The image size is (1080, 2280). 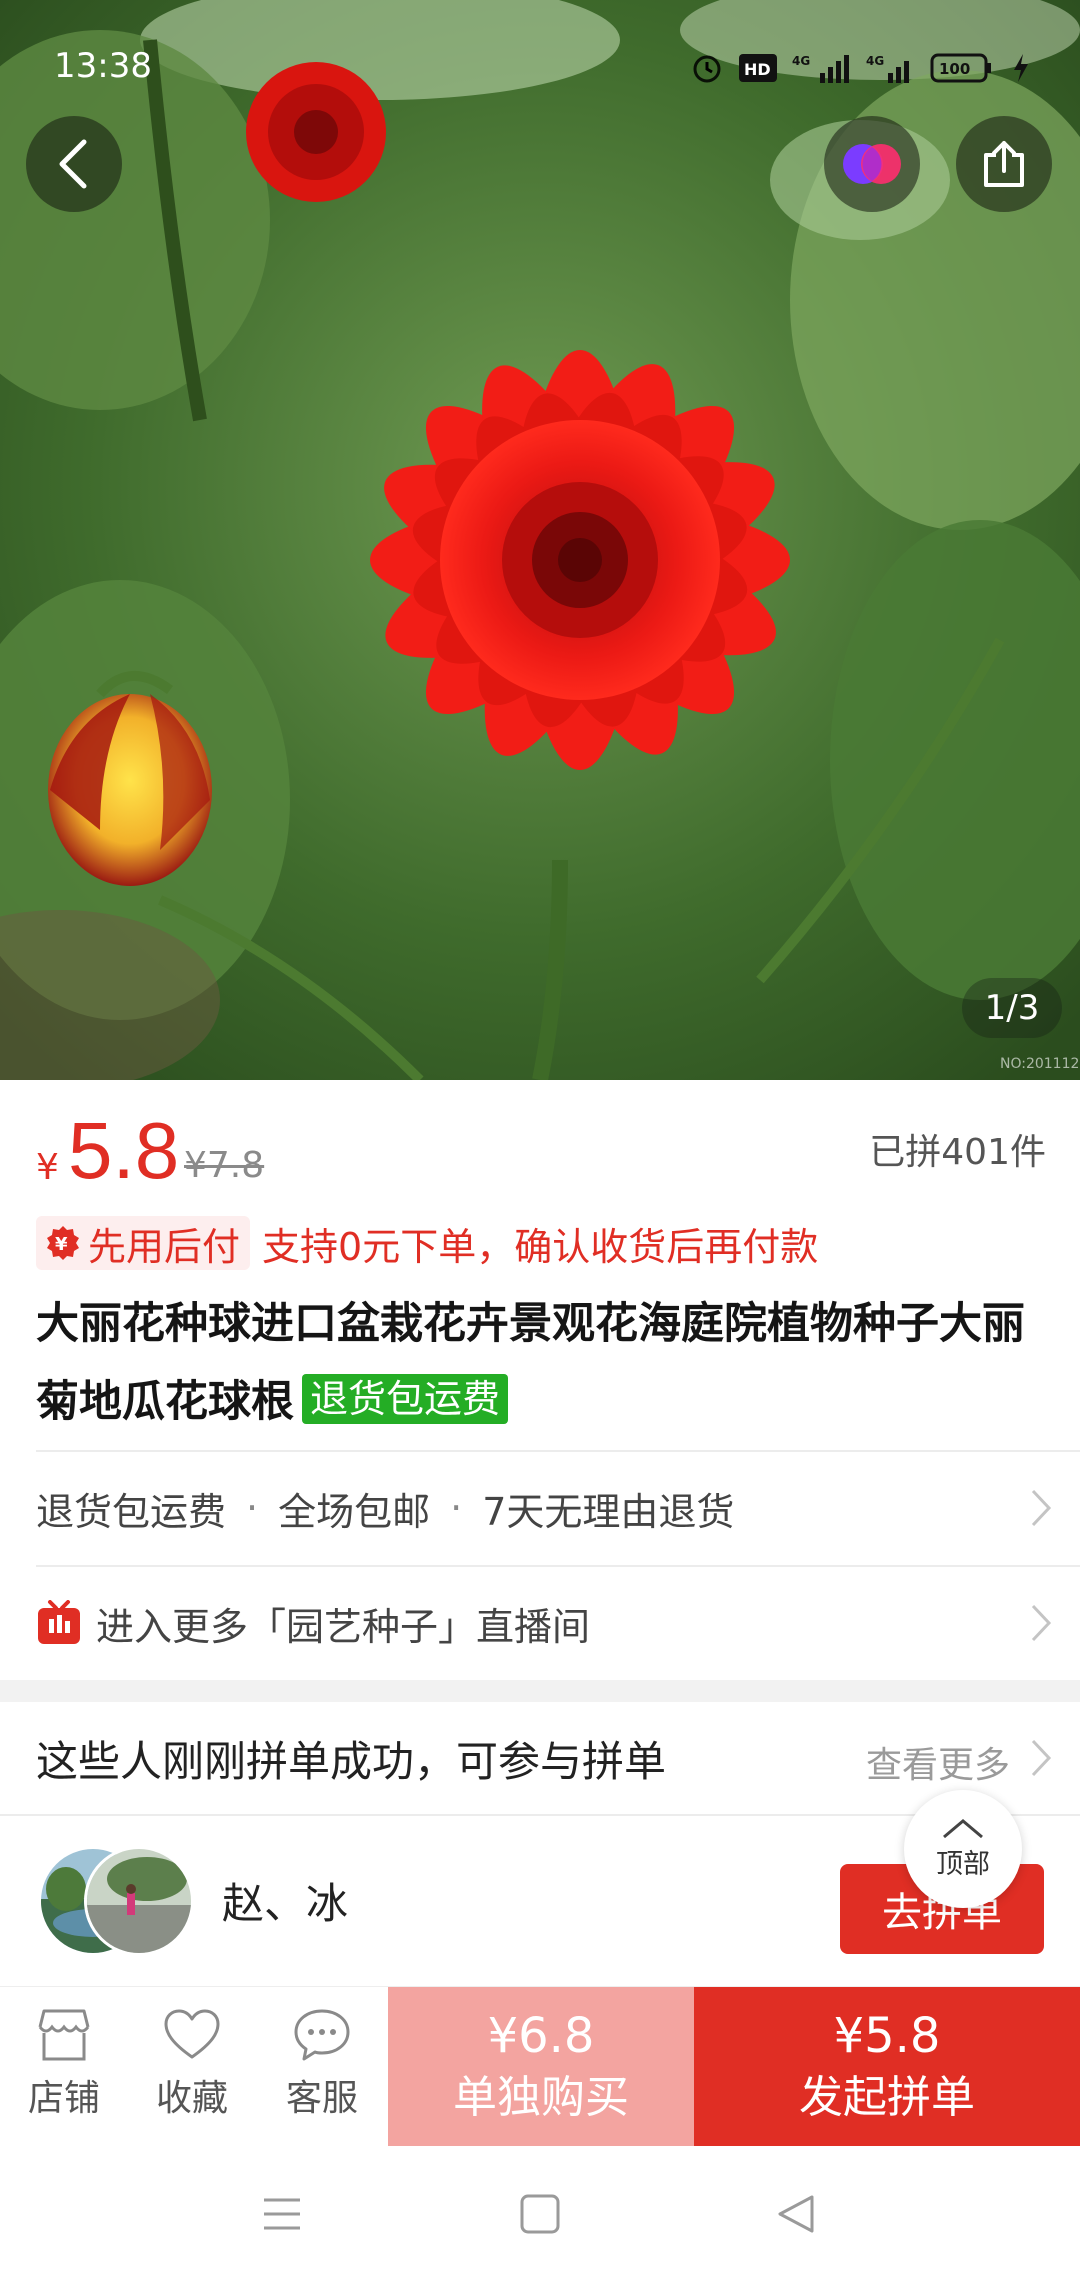 What do you see at coordinates (103, 66) in the screenshot?
I see `status-time: 13:38` at bounding box center [103, 66].